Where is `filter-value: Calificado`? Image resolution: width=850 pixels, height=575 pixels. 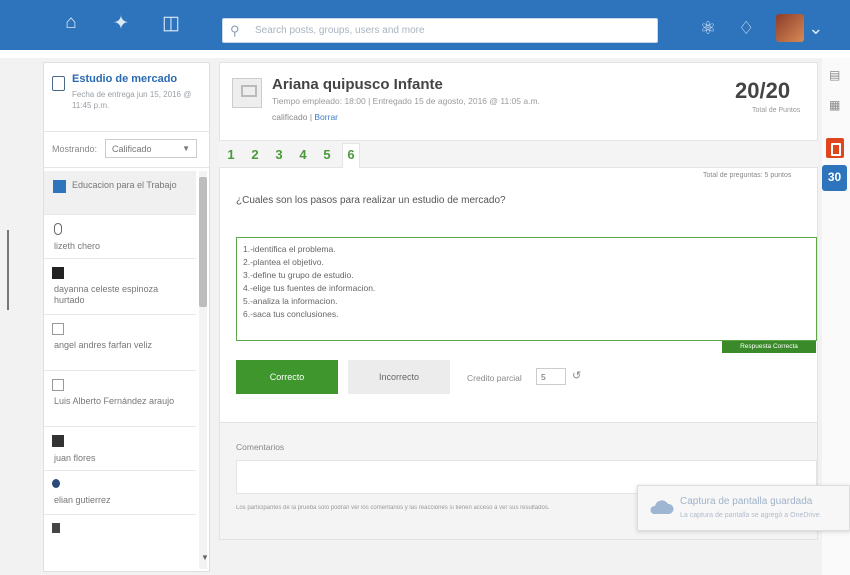 filter-value: Calificado is located at coordinates (132, 149).